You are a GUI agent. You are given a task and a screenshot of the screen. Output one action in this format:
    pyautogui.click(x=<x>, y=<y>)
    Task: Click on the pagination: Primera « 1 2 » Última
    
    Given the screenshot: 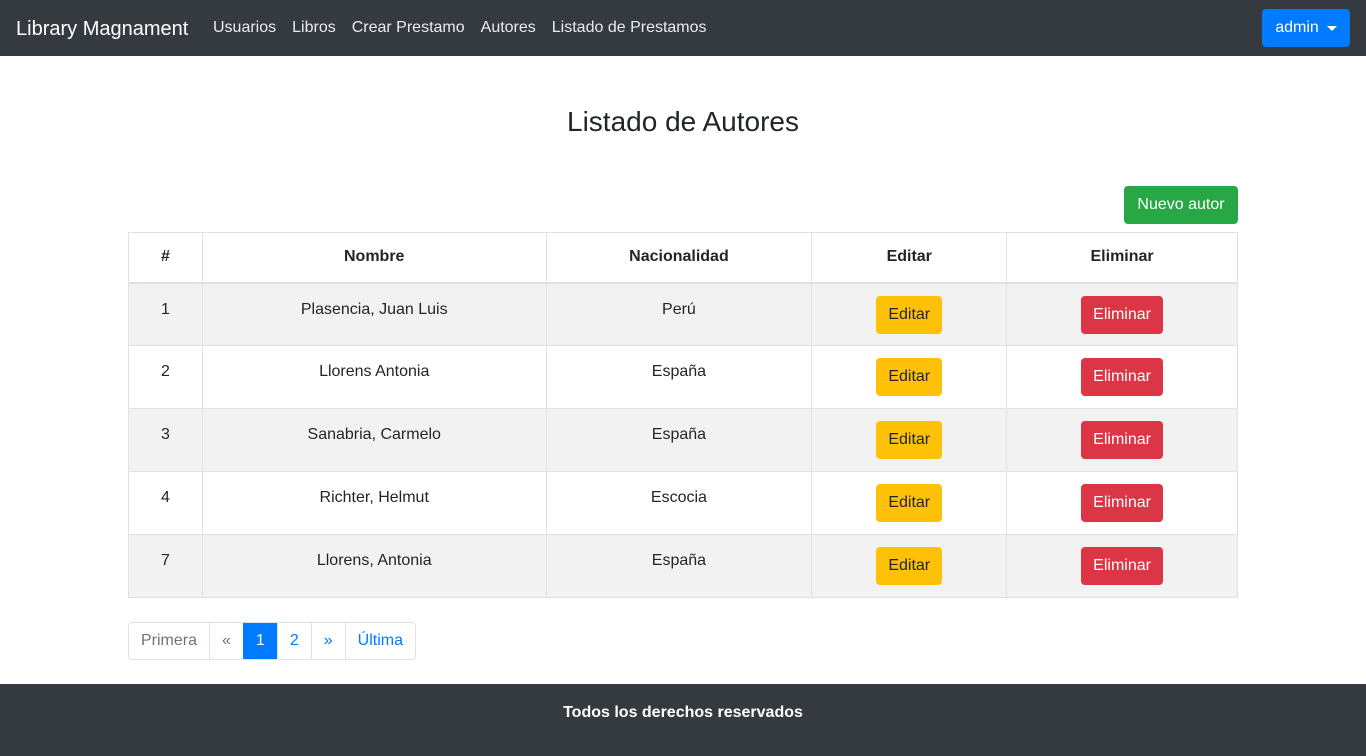 What is the action you would take?
    pyautogui.click(x=272, y=641)
    